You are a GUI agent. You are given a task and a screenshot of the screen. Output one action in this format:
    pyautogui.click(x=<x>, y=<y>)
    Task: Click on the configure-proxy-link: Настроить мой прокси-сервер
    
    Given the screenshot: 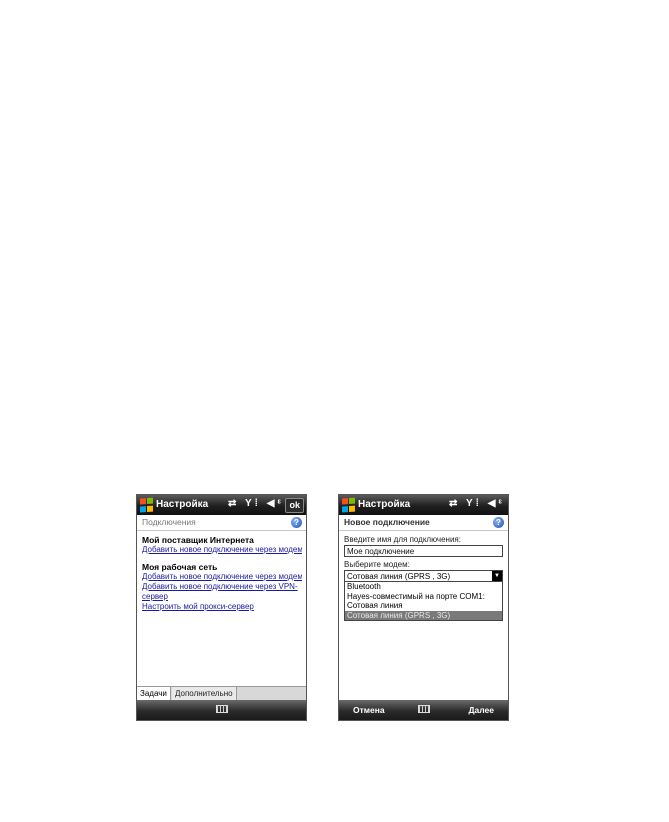 What is the action you would take?
    pyautogui.click(x=222, y=607)
    